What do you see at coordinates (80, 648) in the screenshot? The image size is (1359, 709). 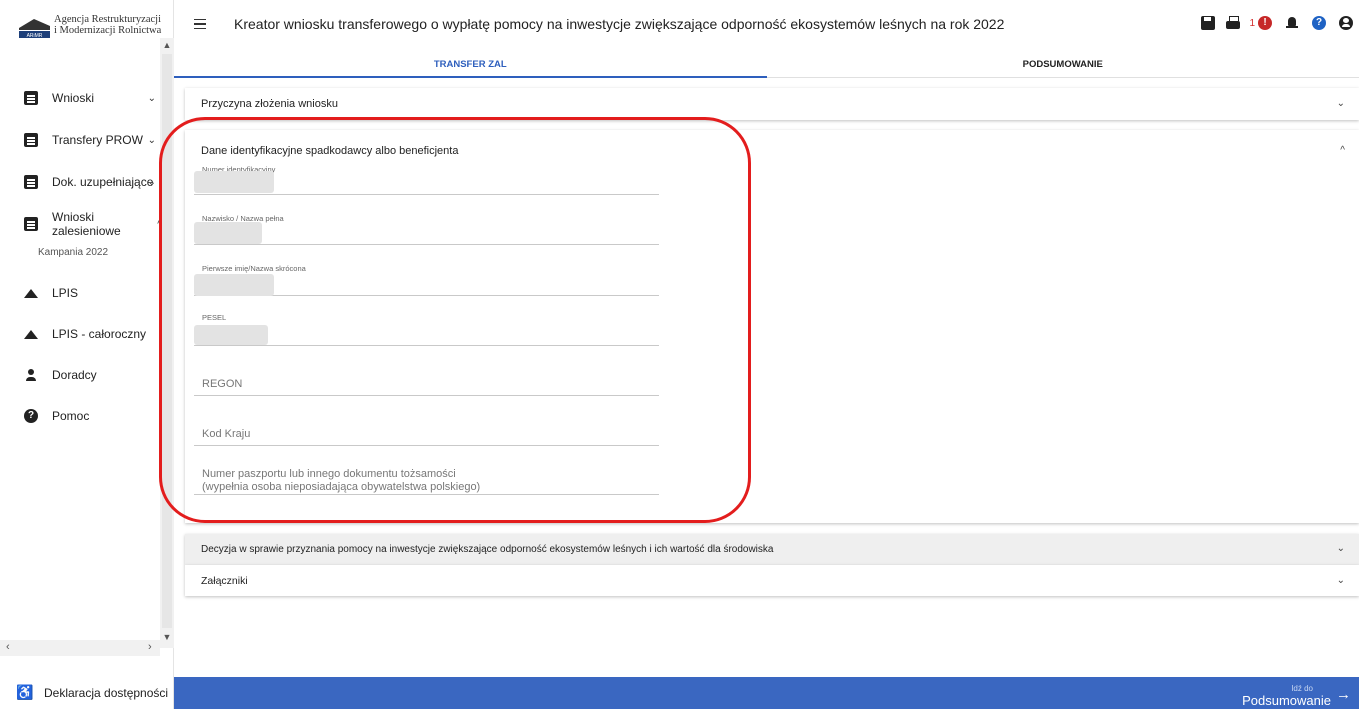 I see `sidebar-horizontal-scrollbar: ‹ ›` at bounding box center [80, 648].